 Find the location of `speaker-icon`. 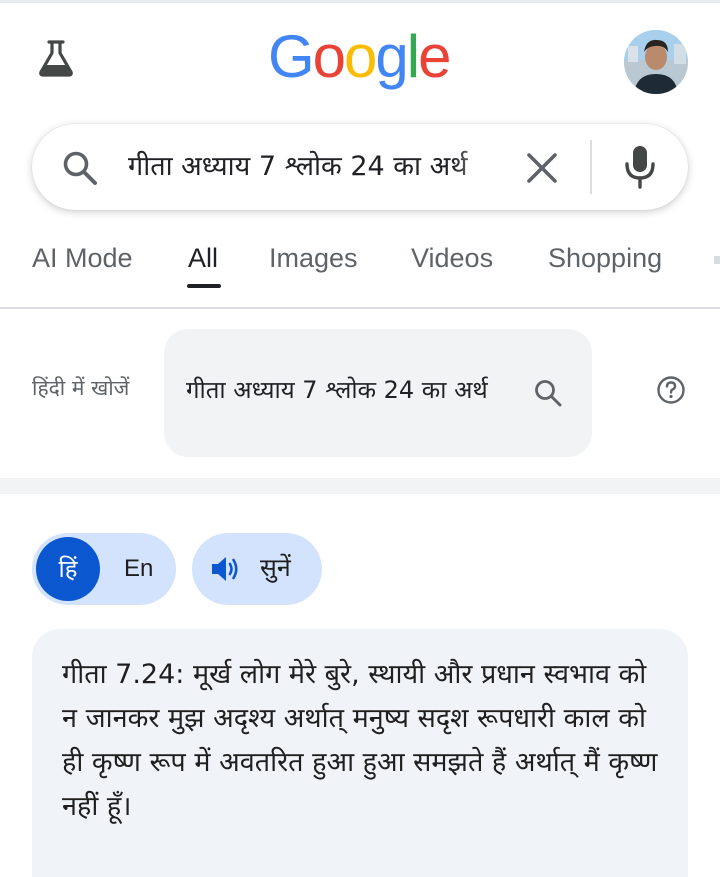

speaker-icon is located at coordinates (225, 569).